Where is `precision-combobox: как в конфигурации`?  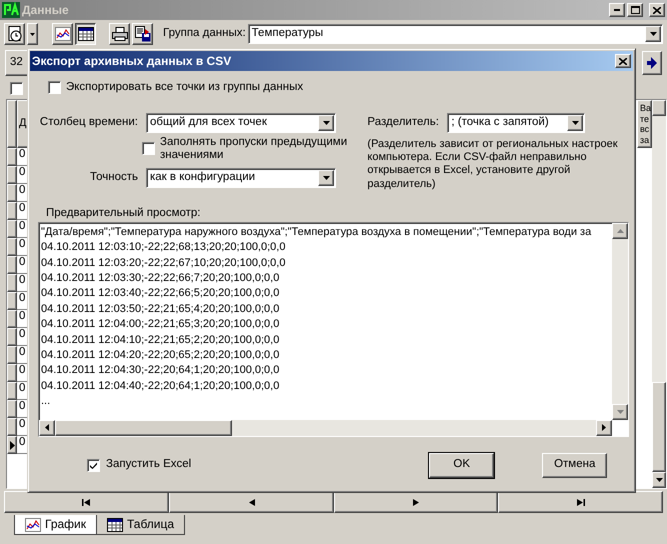 precision-combobox: как в конфигурации is located at coordinates (241, 178).